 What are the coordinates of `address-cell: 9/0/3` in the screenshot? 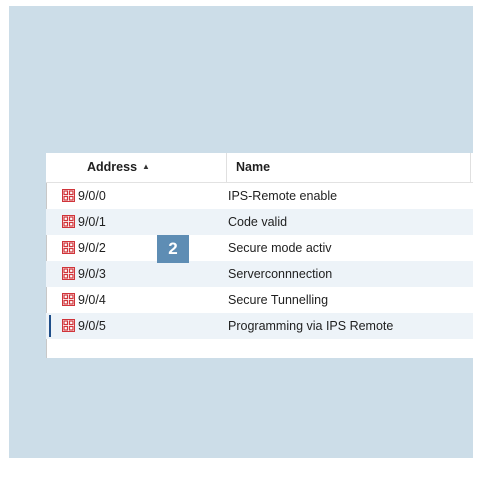 It's located at (92, 274).